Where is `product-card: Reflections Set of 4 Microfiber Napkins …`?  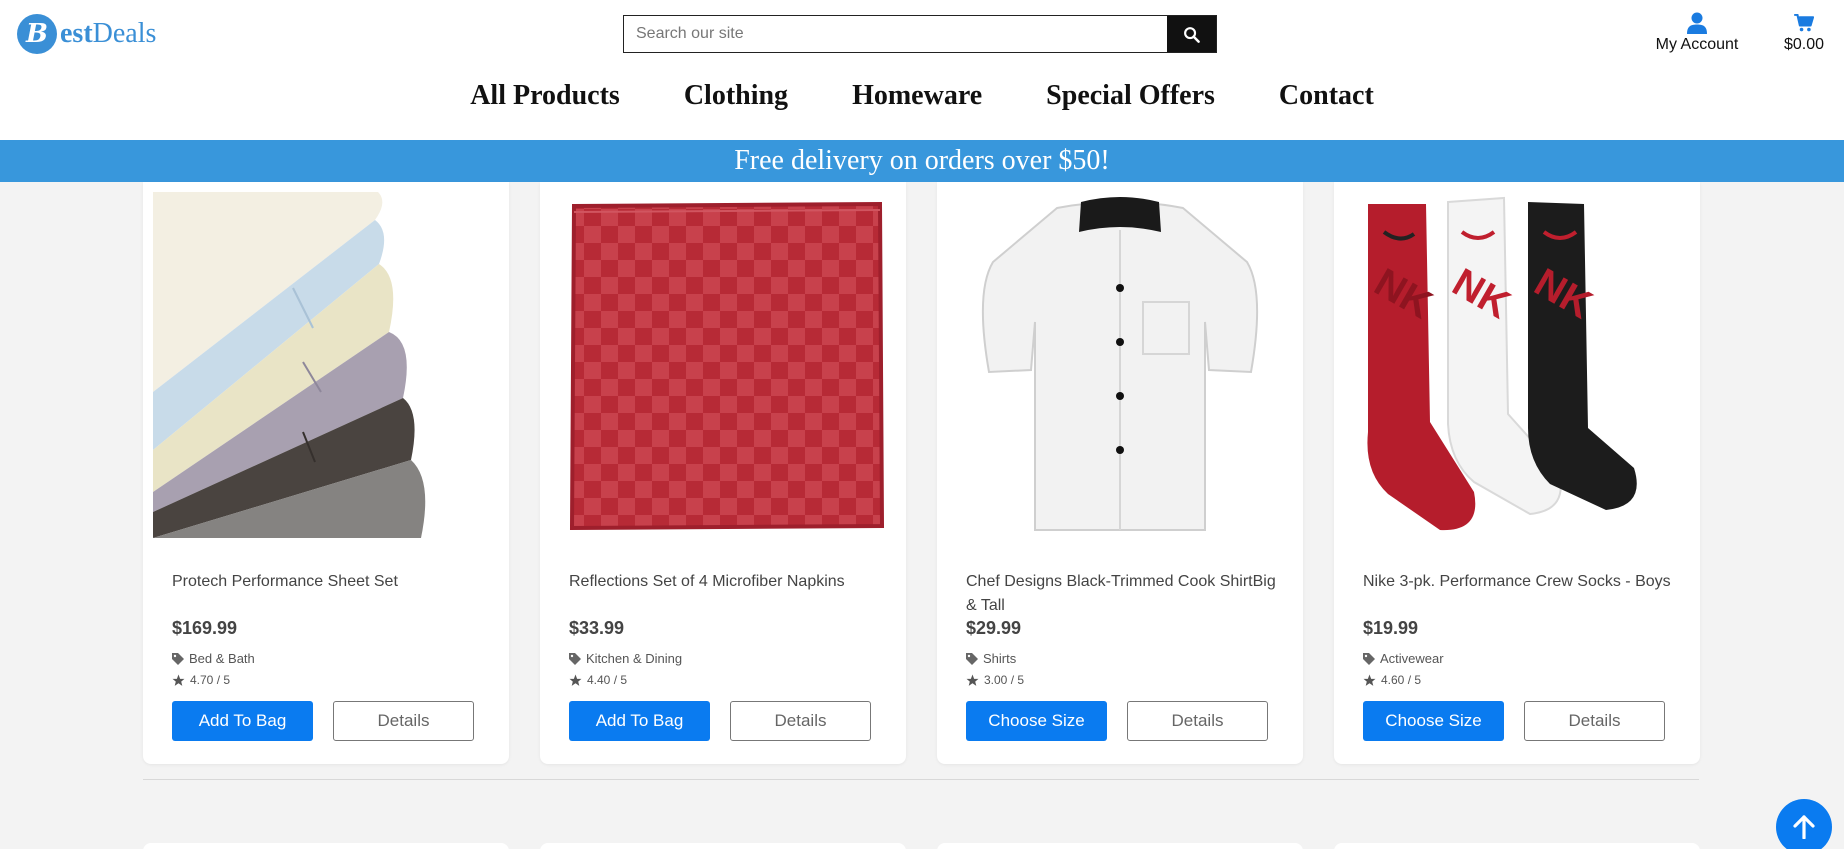
product-card: Reflections Set of 4 Microfiber Napkins … is located at coordinates (723, 473).